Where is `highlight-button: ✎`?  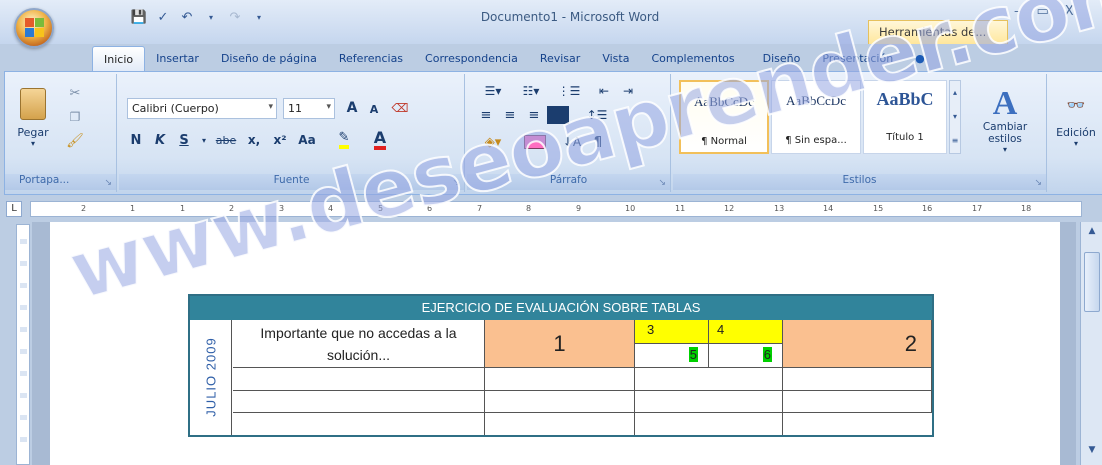 highlight-button: ✎ is located at coordinates (344, 140).